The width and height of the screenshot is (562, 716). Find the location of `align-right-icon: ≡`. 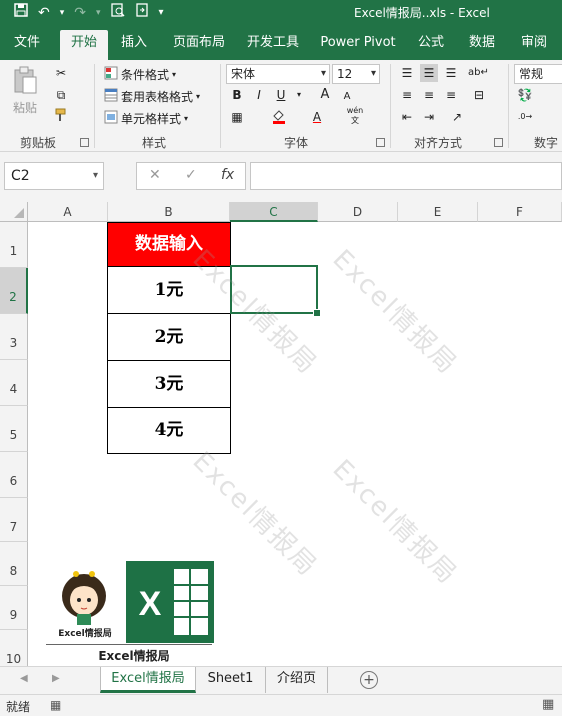

align-right-icon: ≡ is located at coordinates (451, 95).